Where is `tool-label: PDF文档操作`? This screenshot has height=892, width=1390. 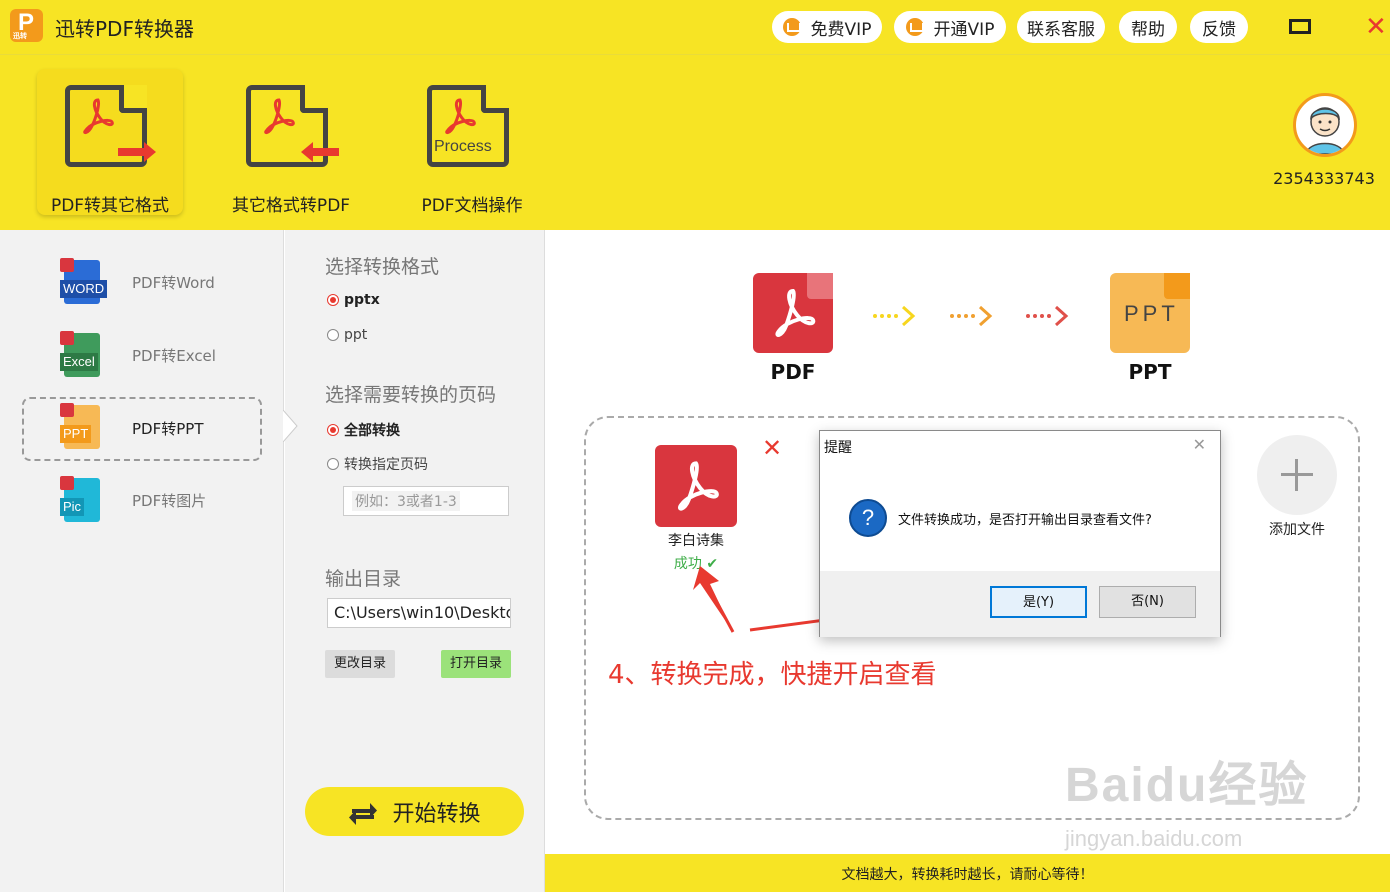 tool-label: PDF文档操作 is located at coordinates (472, 206).